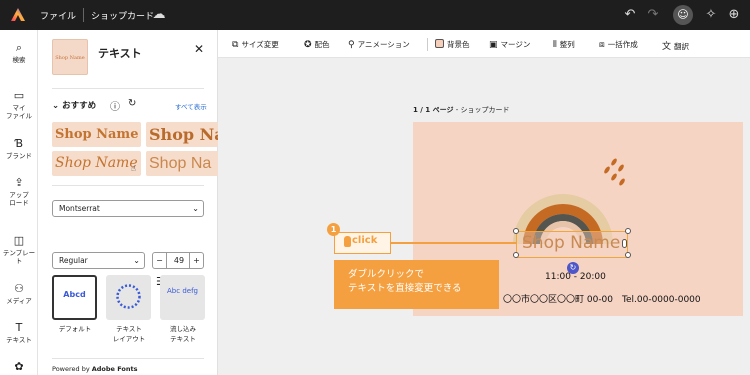 This screenshot has width=750, height=375. I want to click on layout-flow-text-card: Abc defg, so click(182, 297).